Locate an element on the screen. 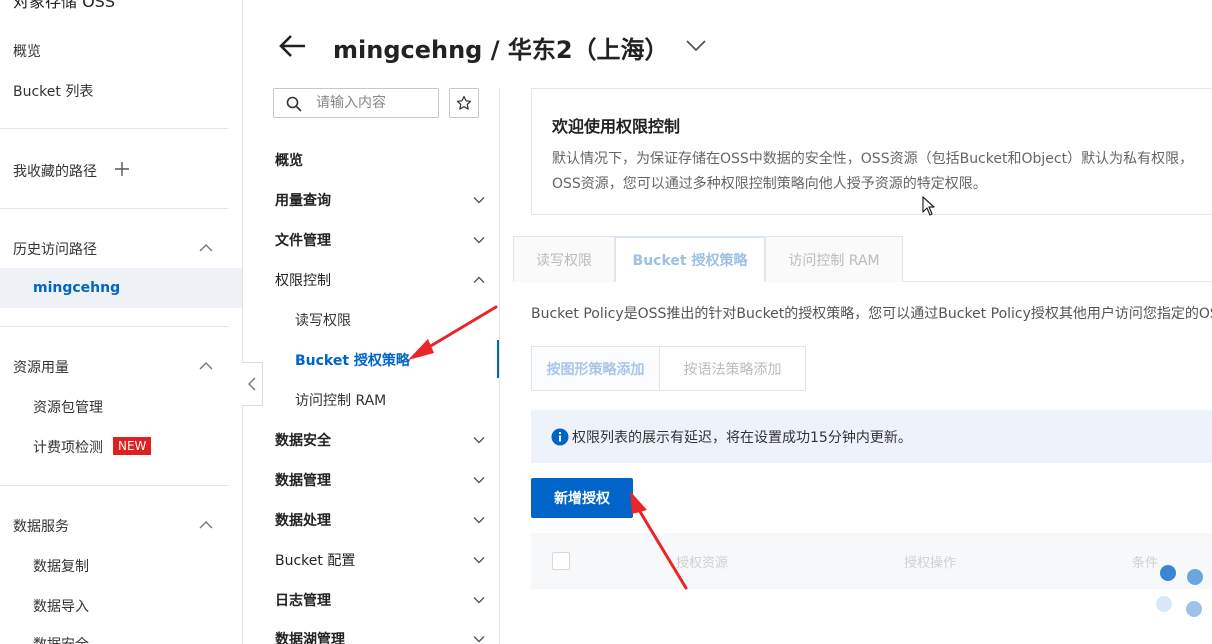 This screenshot has width=1212, height=644. column-header-resource: 授权资源 is located at coordinates (702, 563).